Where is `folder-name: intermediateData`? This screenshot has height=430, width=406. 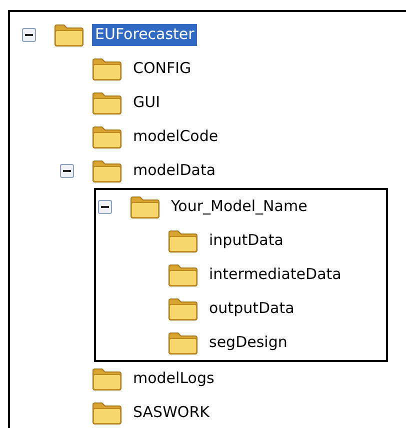
folder-name: intermediateData is located at coordinates (275, 275).